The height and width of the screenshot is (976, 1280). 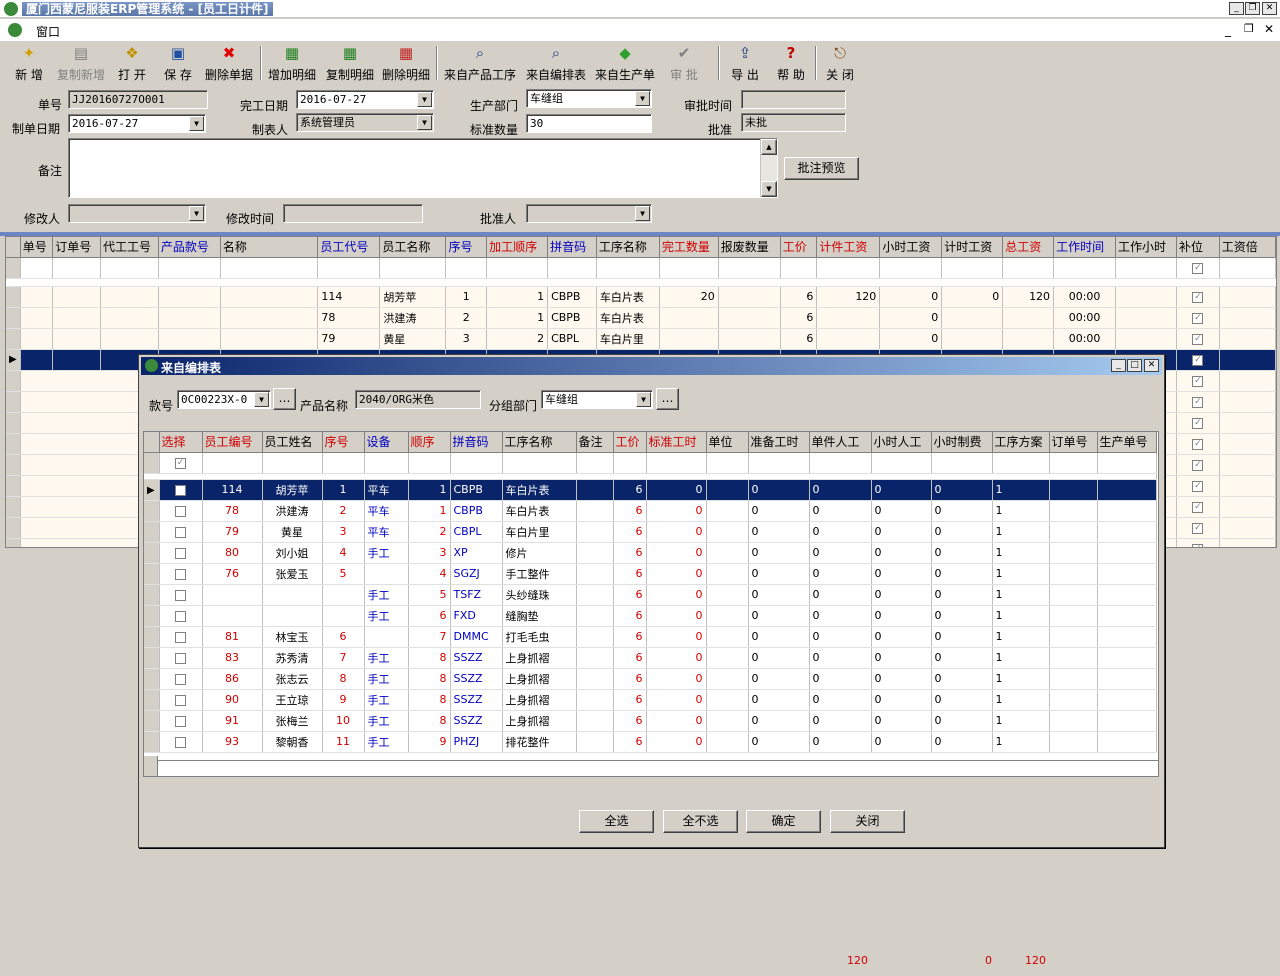 I want to click on cell-py: SSZZ, so click(x=476, y=721).